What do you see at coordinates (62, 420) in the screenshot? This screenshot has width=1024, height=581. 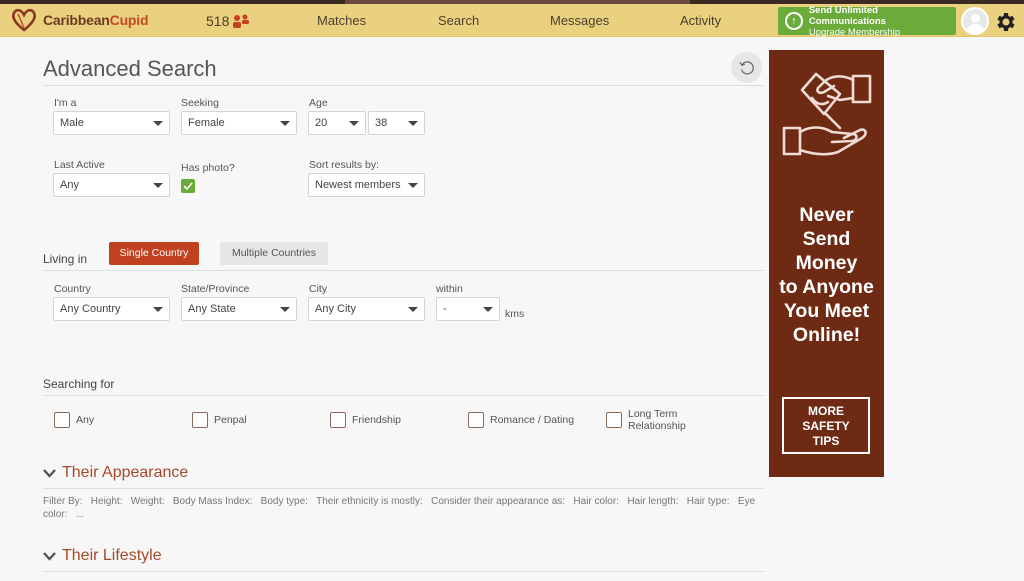 I see `checkbox-any` at bounding box center [62, 420].